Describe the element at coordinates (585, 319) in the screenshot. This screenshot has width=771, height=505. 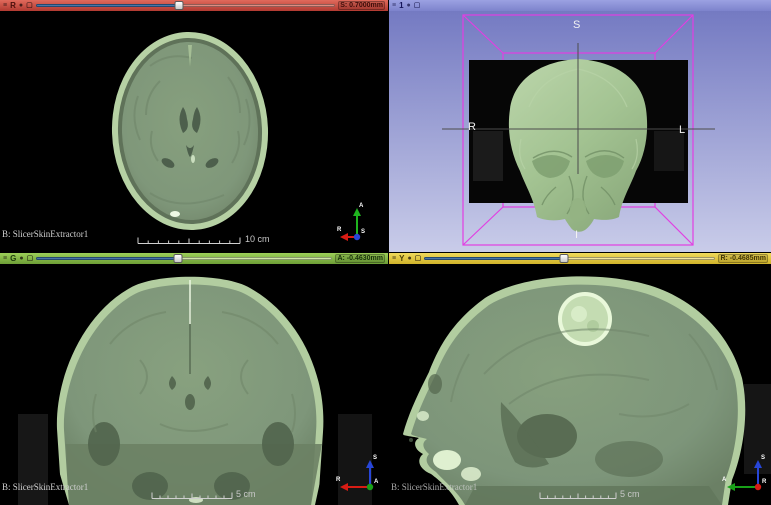
I see `lesion` at that location.